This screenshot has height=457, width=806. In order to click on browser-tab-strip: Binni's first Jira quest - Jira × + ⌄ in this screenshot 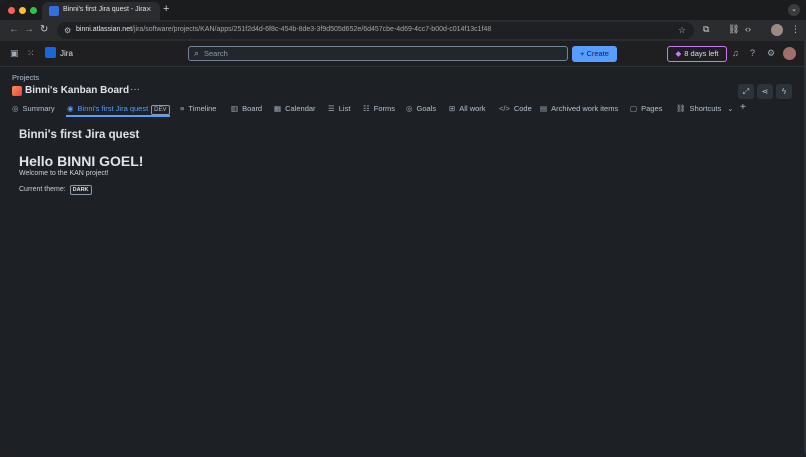, I will do `click(403, 10)`.